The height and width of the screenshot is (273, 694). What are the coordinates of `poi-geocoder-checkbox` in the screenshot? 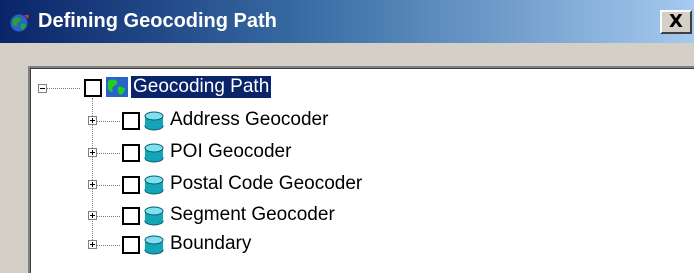 It's located at (131, 153).